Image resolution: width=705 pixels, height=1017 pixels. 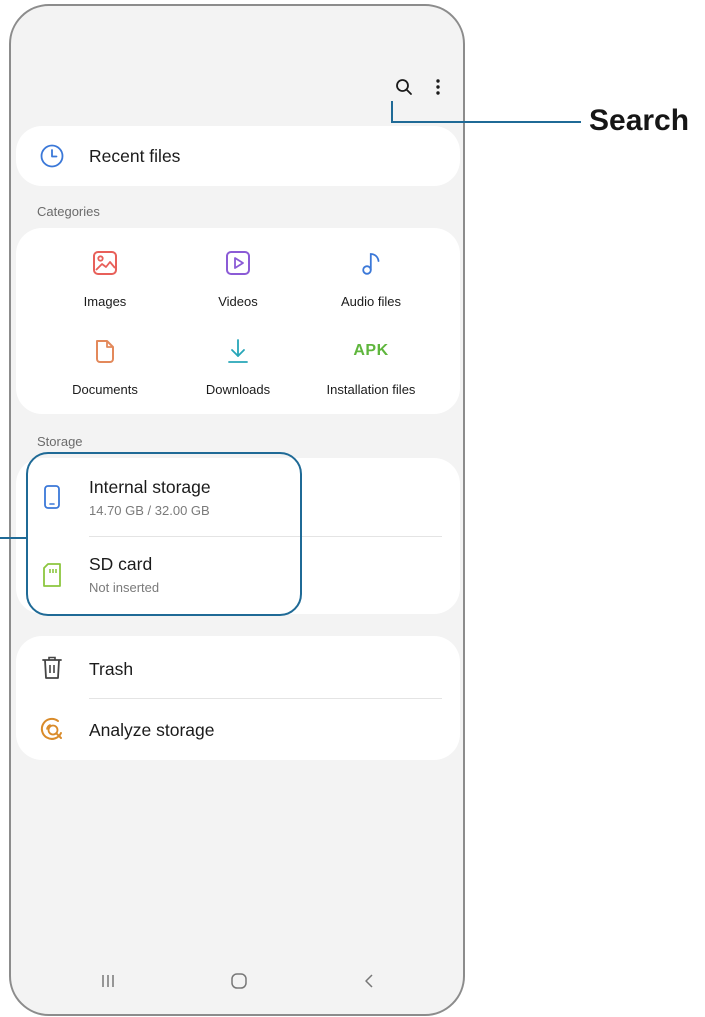 What do you see at coordinates (238, 729) in the screenshot?
I see `analyze-storage-row: Analyze storage` at bounding box center [238, 729].